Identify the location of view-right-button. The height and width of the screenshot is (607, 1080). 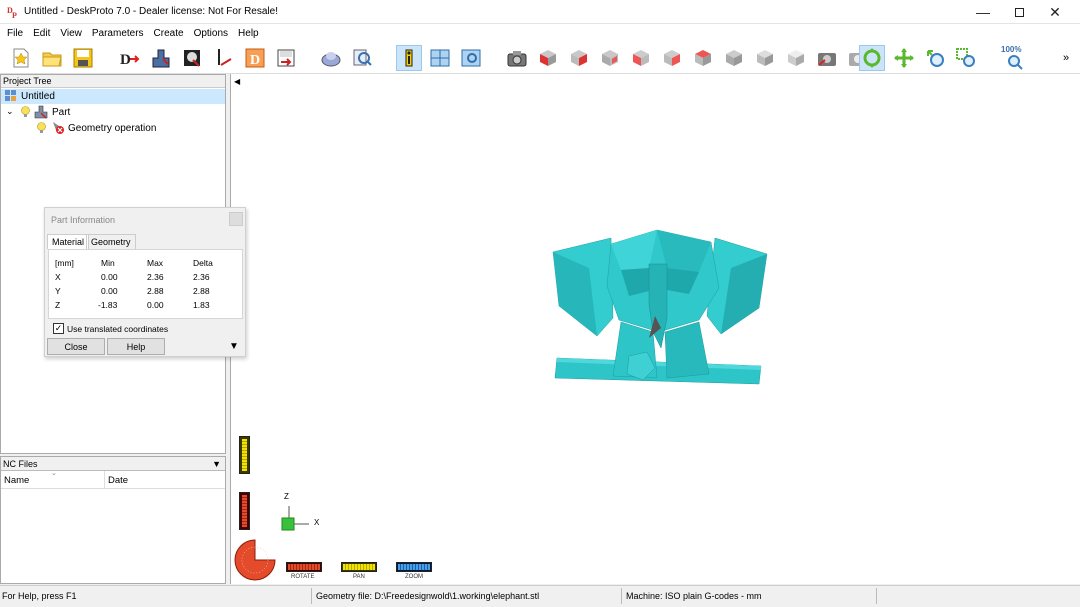
(672, 58).